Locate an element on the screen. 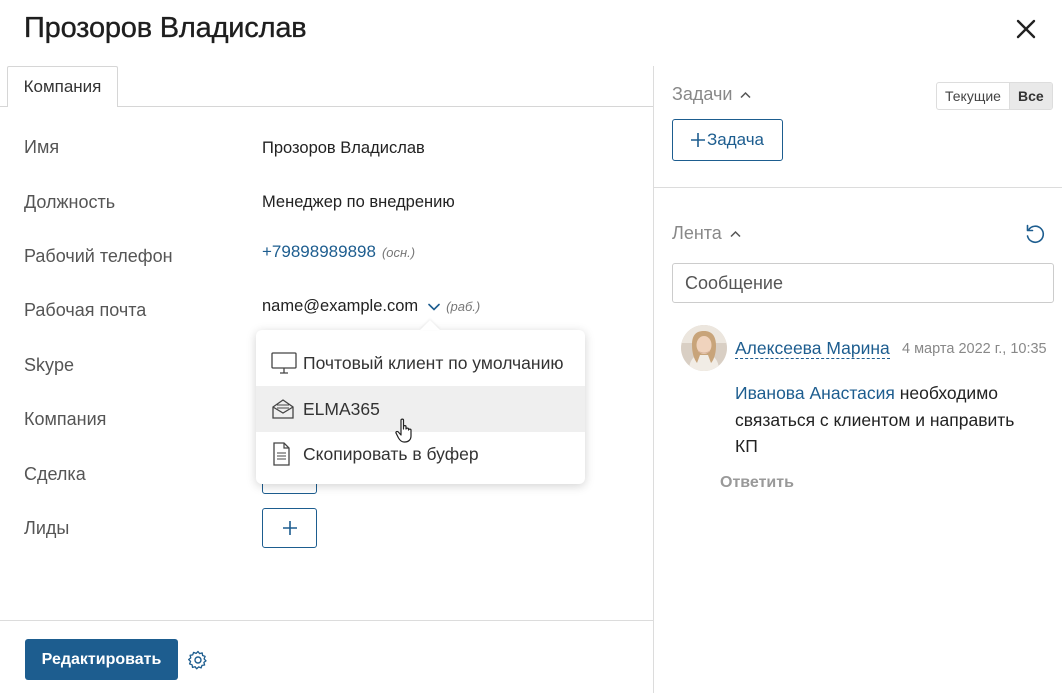  avatar is located at coordinates (704, 348).